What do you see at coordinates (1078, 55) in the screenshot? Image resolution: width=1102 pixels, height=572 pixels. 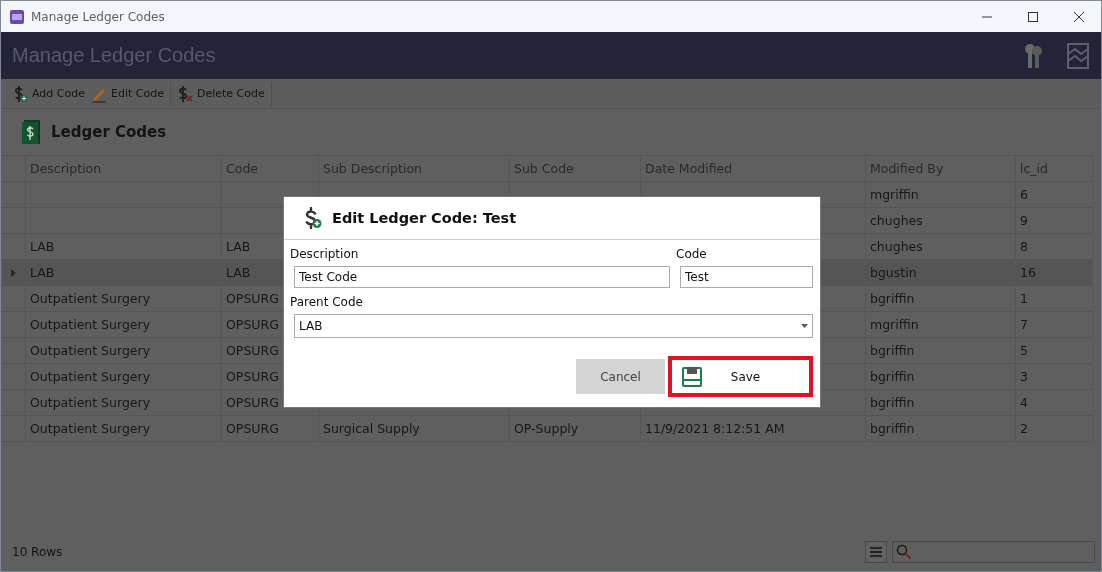 I see `picture-frame-icon` at bounding box center [1078, 55].